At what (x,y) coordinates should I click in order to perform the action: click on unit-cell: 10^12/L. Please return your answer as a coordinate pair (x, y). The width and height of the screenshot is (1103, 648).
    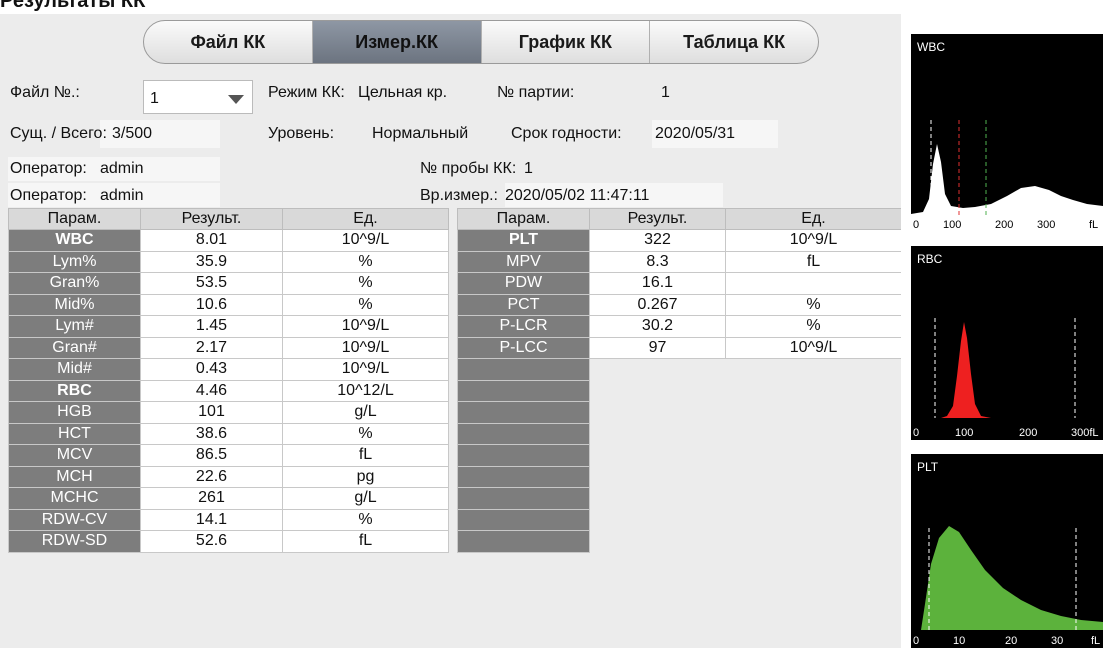
    Looking at the image, I should click on (365, 390).